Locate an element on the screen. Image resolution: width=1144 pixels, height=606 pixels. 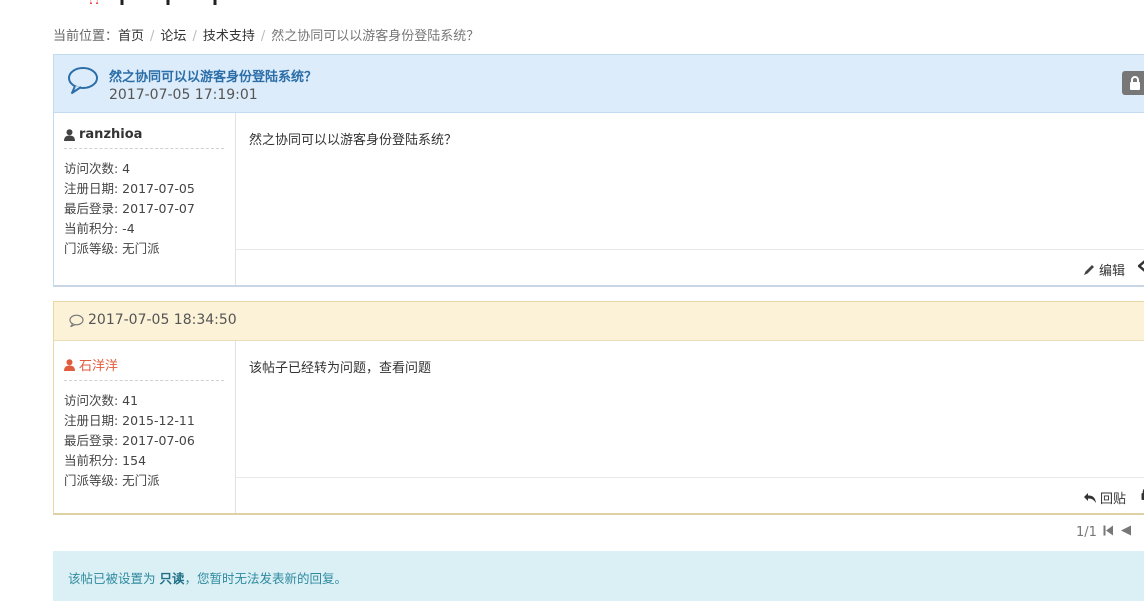
site-logo is located at coordinates (185, 4).